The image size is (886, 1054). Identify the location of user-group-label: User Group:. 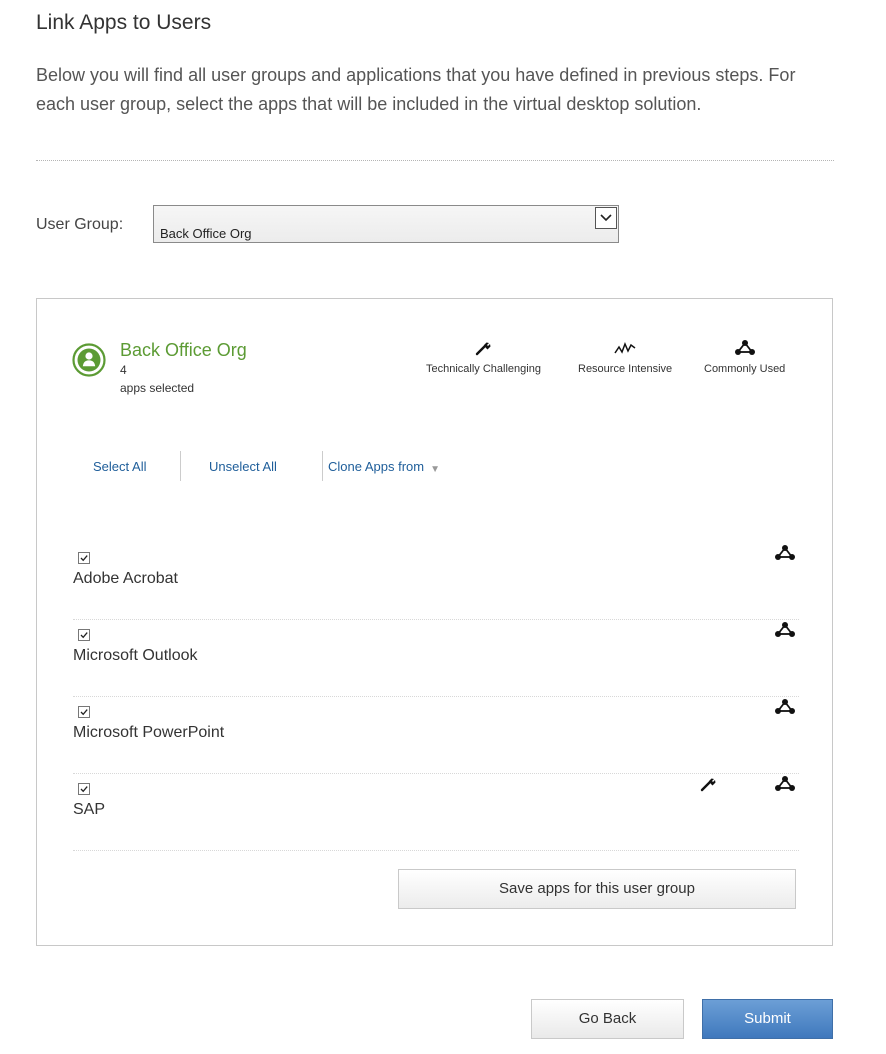
(80, 224).